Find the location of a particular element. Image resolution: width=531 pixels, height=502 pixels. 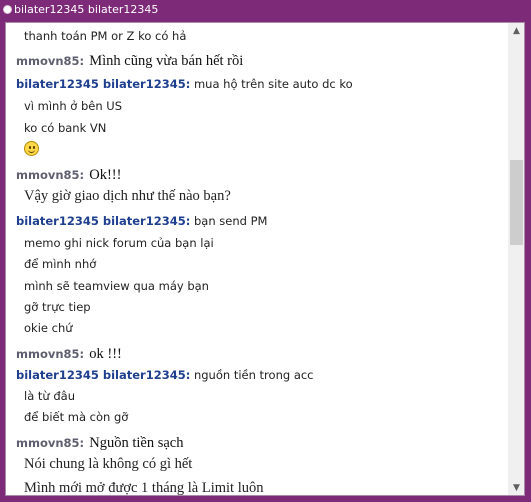

message-line: Vậy giờ giao dịch như thế nào bạn? is located at coordinates (127, 196).